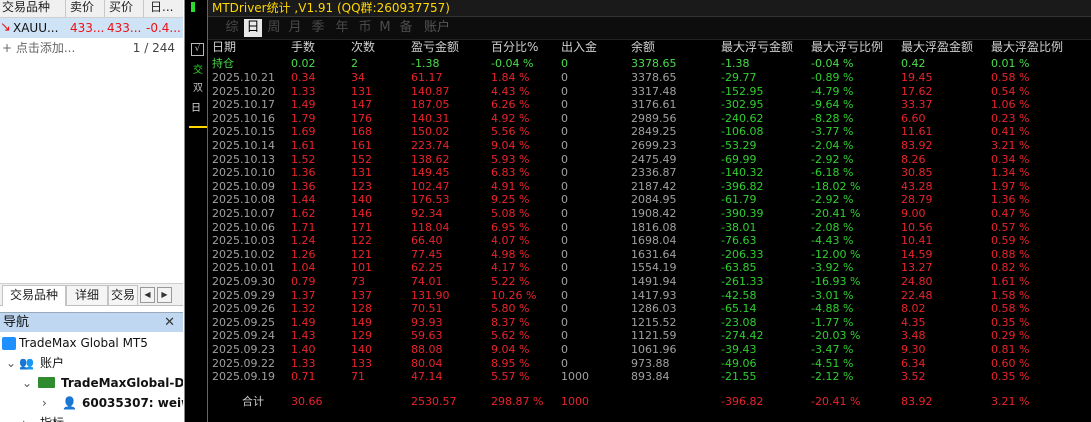 The width and height of the screenshot is (1091, 422). I want to click on tab-period-6: 币, so click(365, 28).